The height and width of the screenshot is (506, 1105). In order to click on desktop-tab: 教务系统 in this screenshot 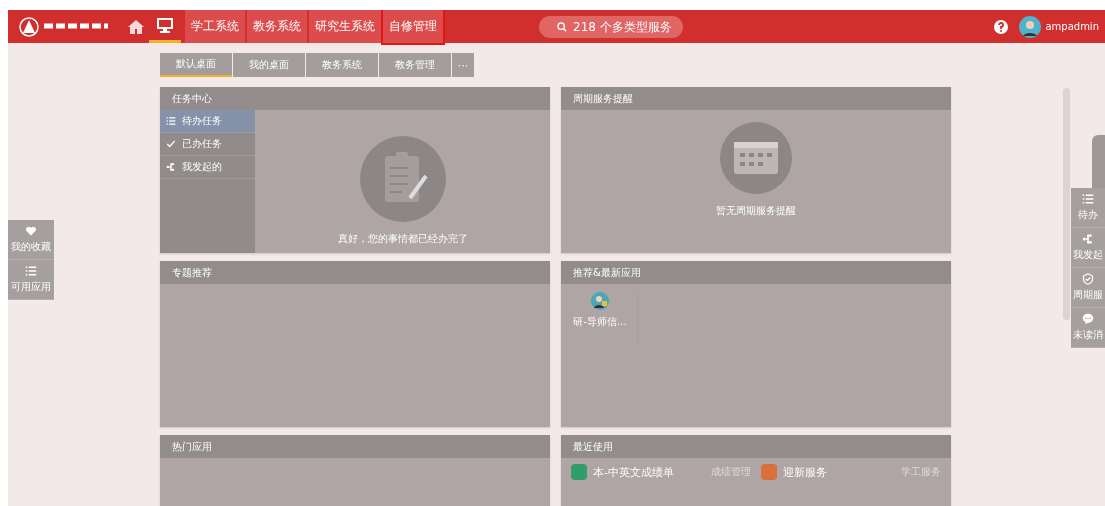, I will do `click(342, 65)`.